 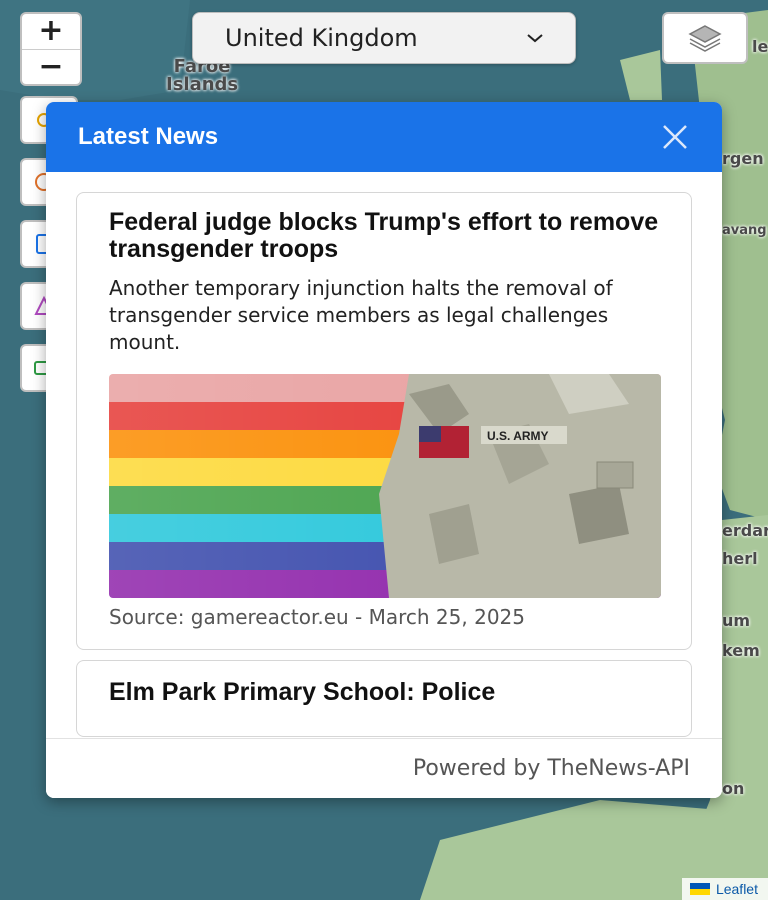 I want to click on layers-icon, so click(x=705, y=38).